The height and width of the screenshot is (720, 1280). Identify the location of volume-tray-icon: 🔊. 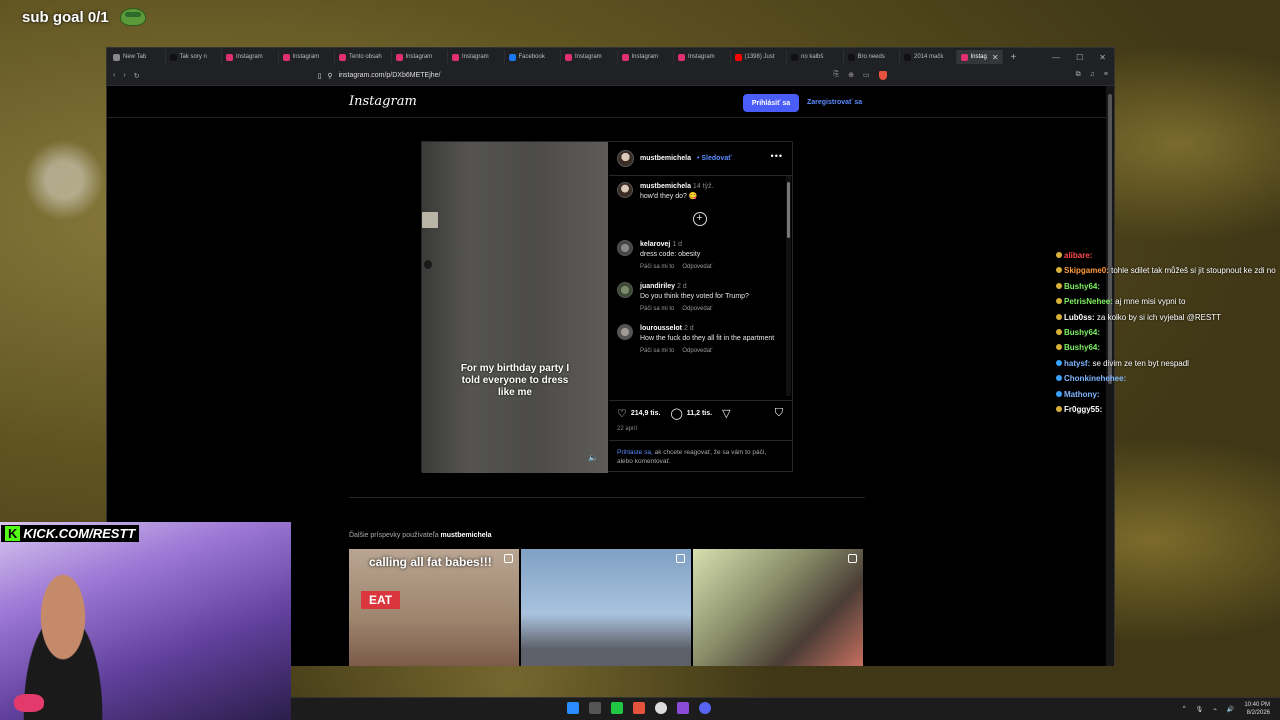
(1230, 709).